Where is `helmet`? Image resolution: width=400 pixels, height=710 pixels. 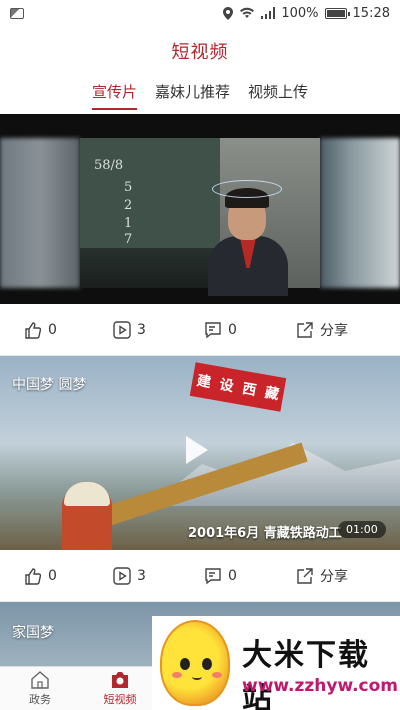 helmet is located at coordinates (87, 494).